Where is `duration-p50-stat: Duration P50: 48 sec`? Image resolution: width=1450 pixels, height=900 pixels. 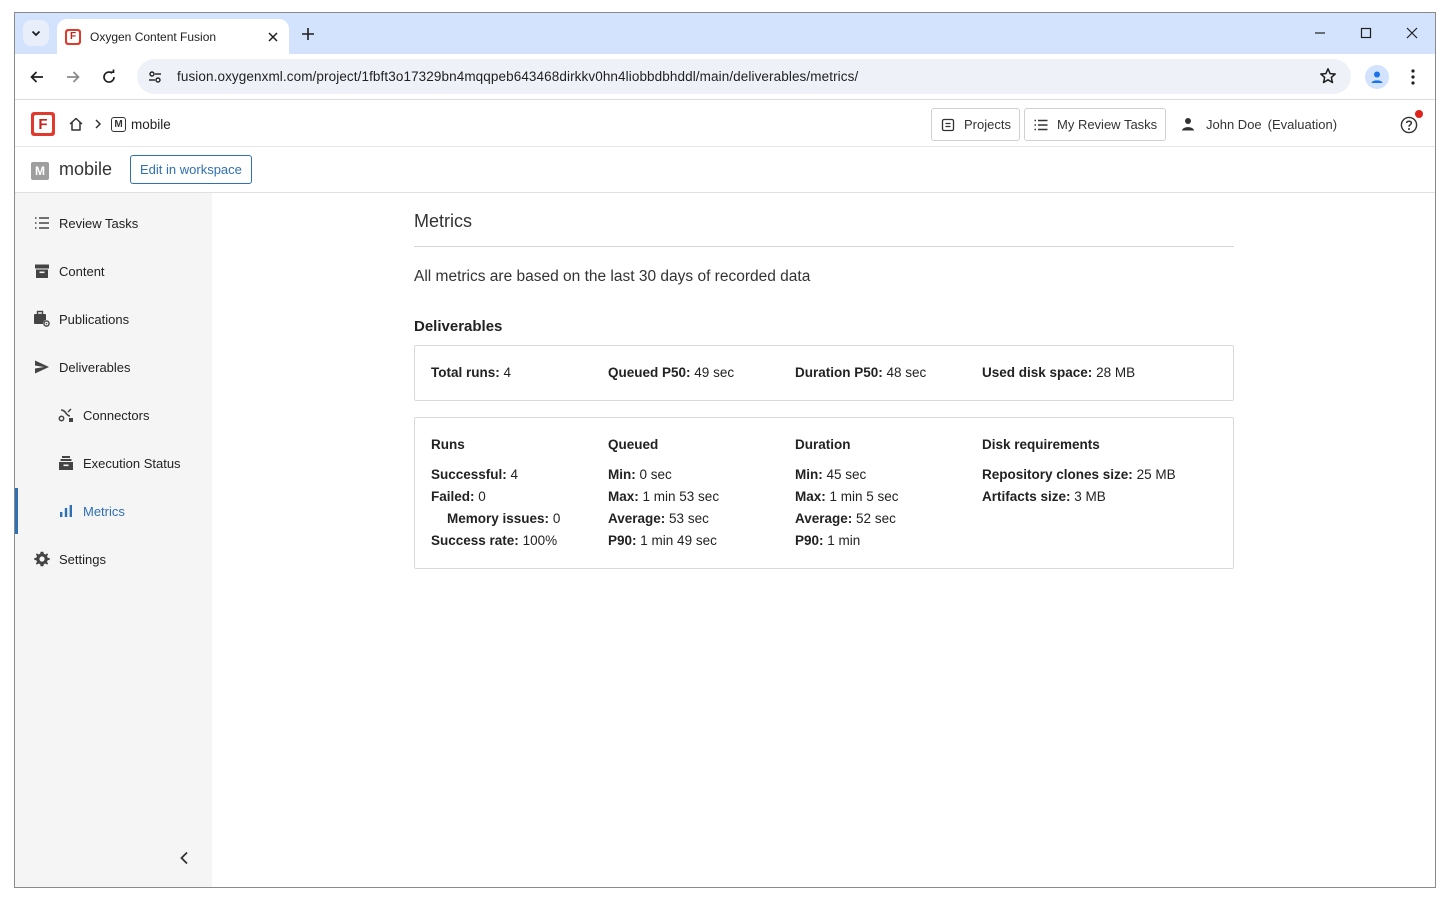 duration-p50-stat: Duration P50: 48 sec is located at coordinates (860, 372).